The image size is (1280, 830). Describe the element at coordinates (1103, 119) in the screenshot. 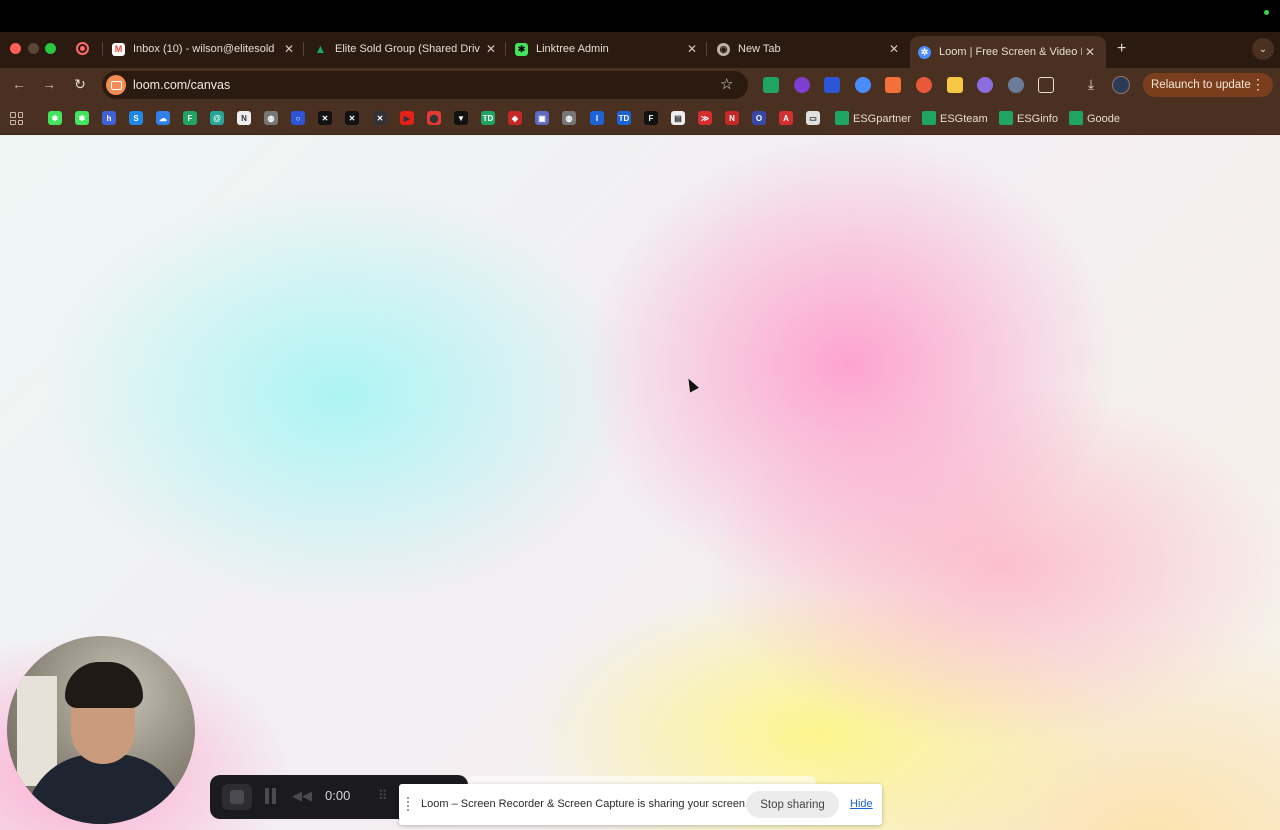

I see `bookmark-folder-goode: Goode` at that location.